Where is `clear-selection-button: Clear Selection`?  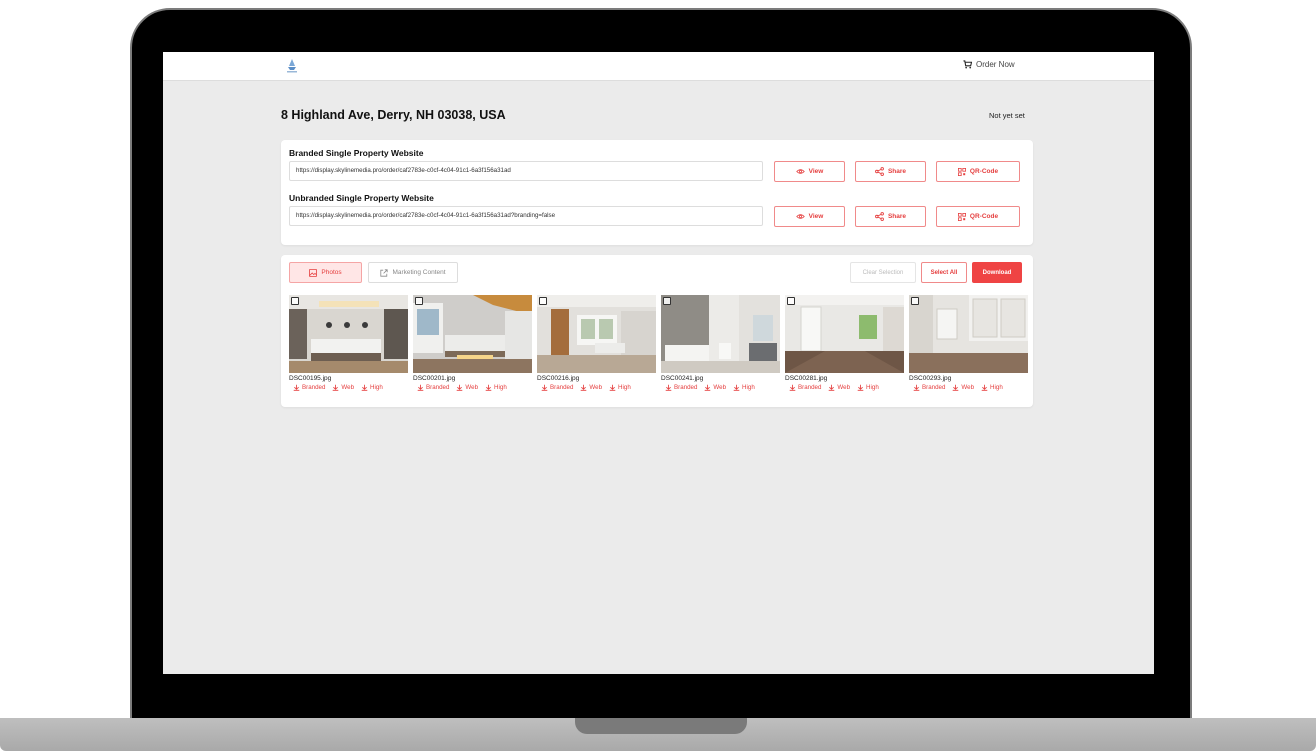
clear-selection-button: Clear Selection is located at coordinates (883, 272).